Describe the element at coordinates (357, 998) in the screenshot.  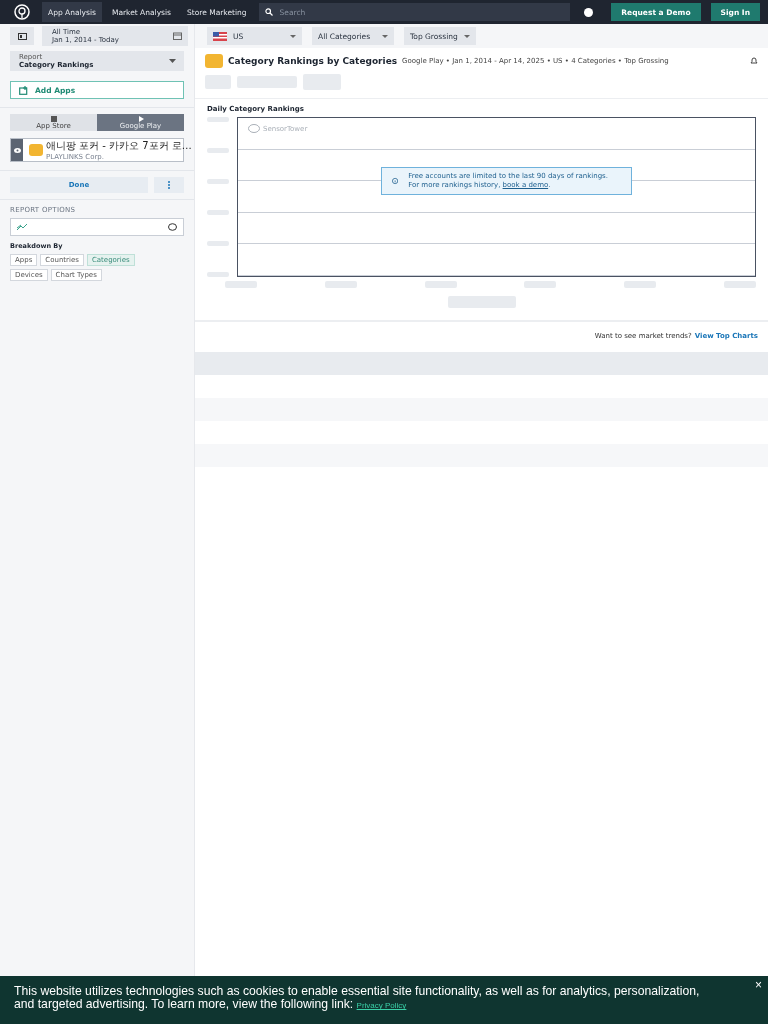
I see `cookie-text: This website utilizes technologies such as cookies to enable essential site functionality, as well as for analytics, personalization, and targeted advertising. To learn more, view the following link: Privacy Policy` at that location.